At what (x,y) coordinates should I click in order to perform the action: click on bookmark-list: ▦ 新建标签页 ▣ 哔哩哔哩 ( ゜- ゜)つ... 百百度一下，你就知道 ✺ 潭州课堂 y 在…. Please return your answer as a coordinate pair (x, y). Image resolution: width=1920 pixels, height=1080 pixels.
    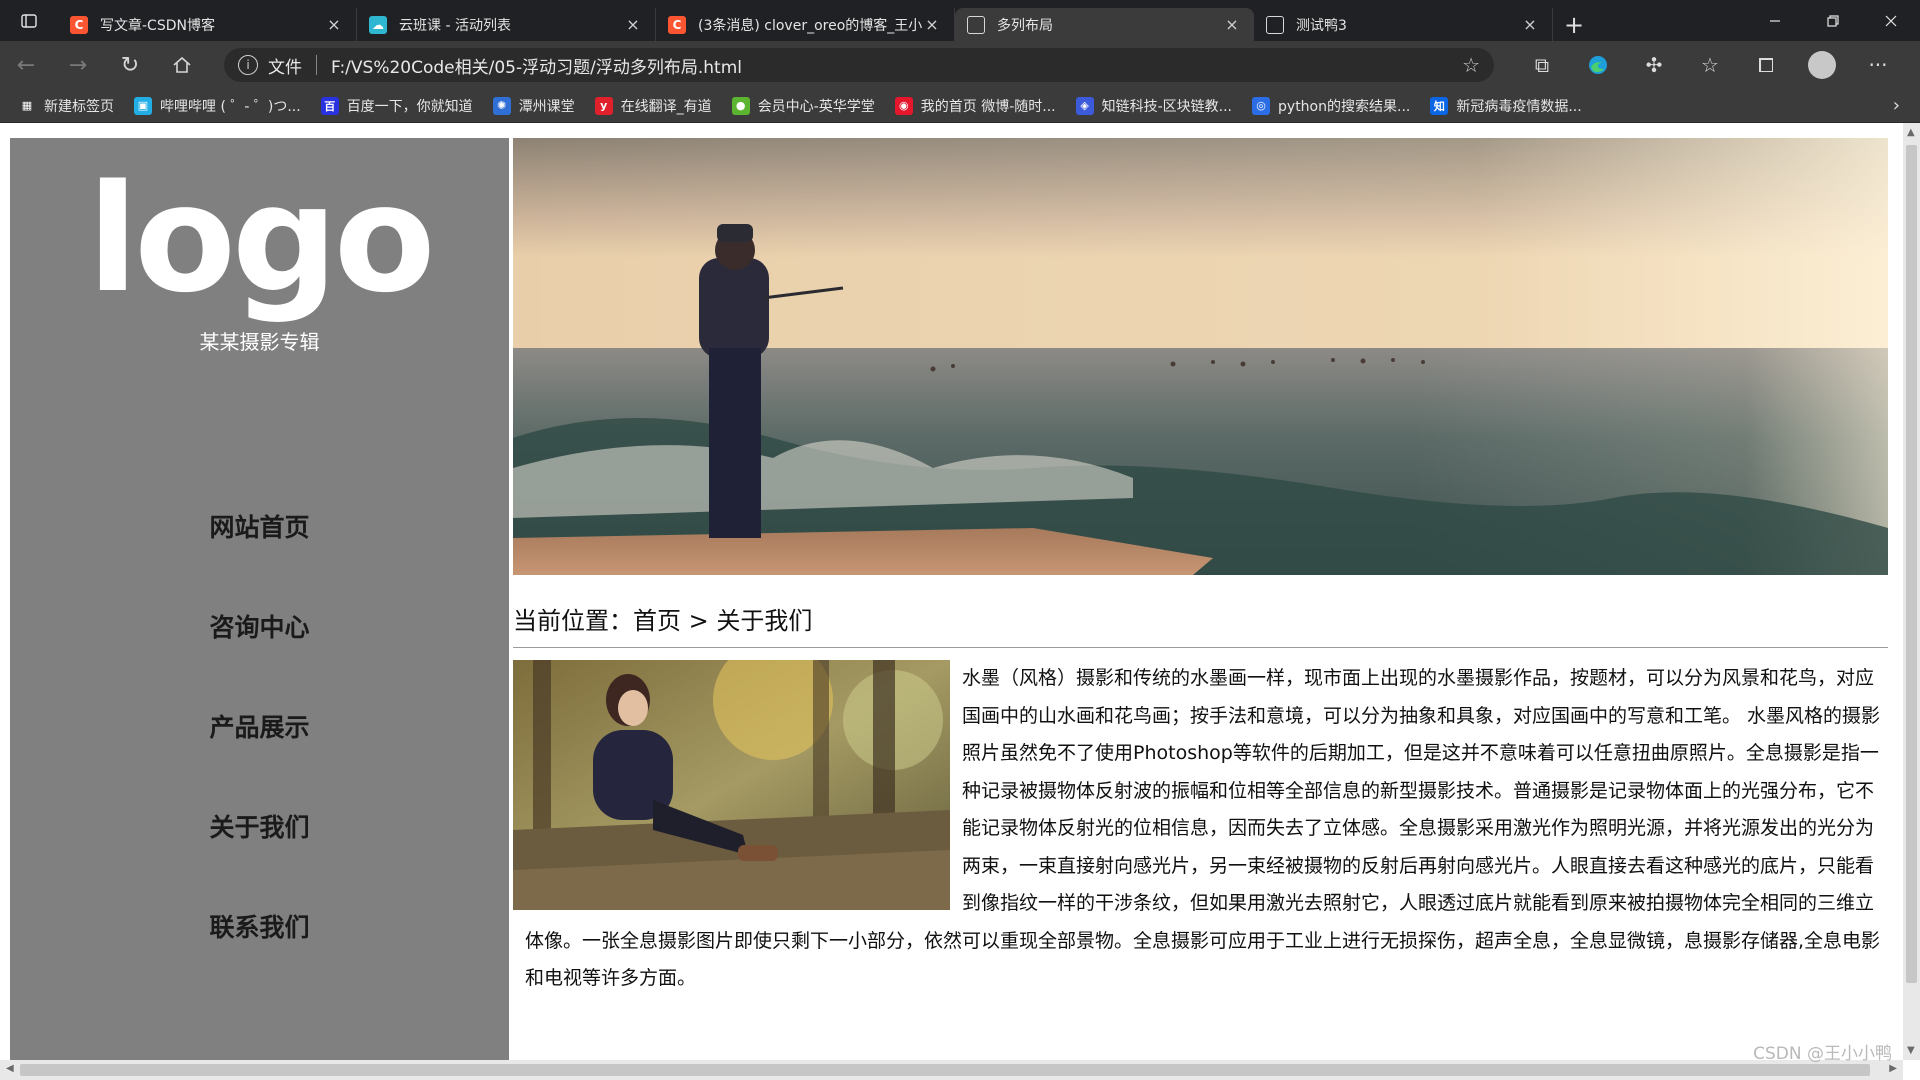
    Looking at the image, I should click on (810, 106).